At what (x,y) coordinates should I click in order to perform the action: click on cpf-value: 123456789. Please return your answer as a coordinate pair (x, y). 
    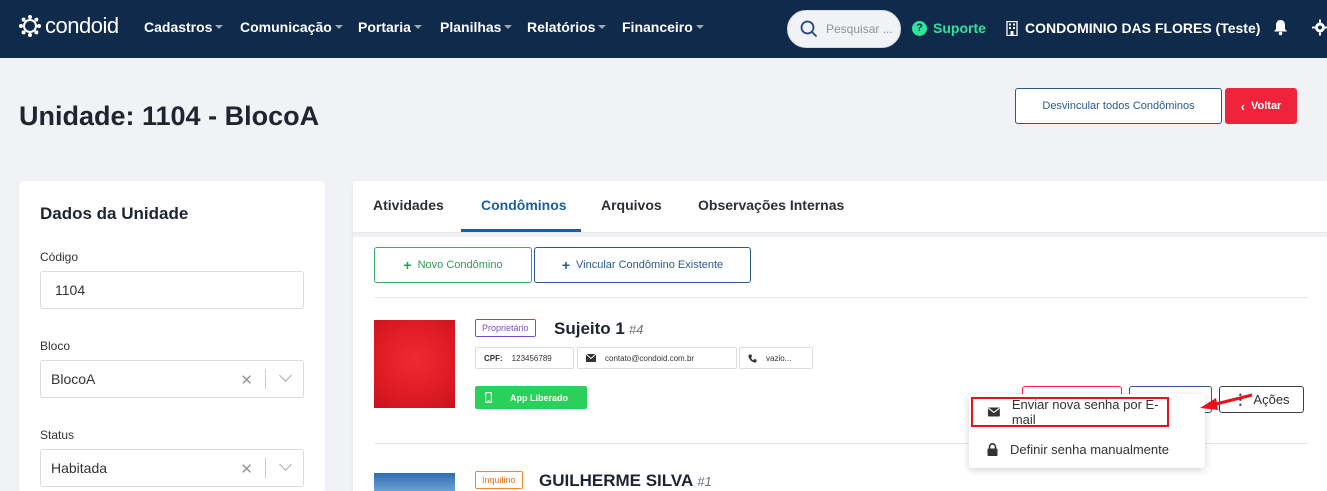
    Looking at the image, I should click on (531, 358).